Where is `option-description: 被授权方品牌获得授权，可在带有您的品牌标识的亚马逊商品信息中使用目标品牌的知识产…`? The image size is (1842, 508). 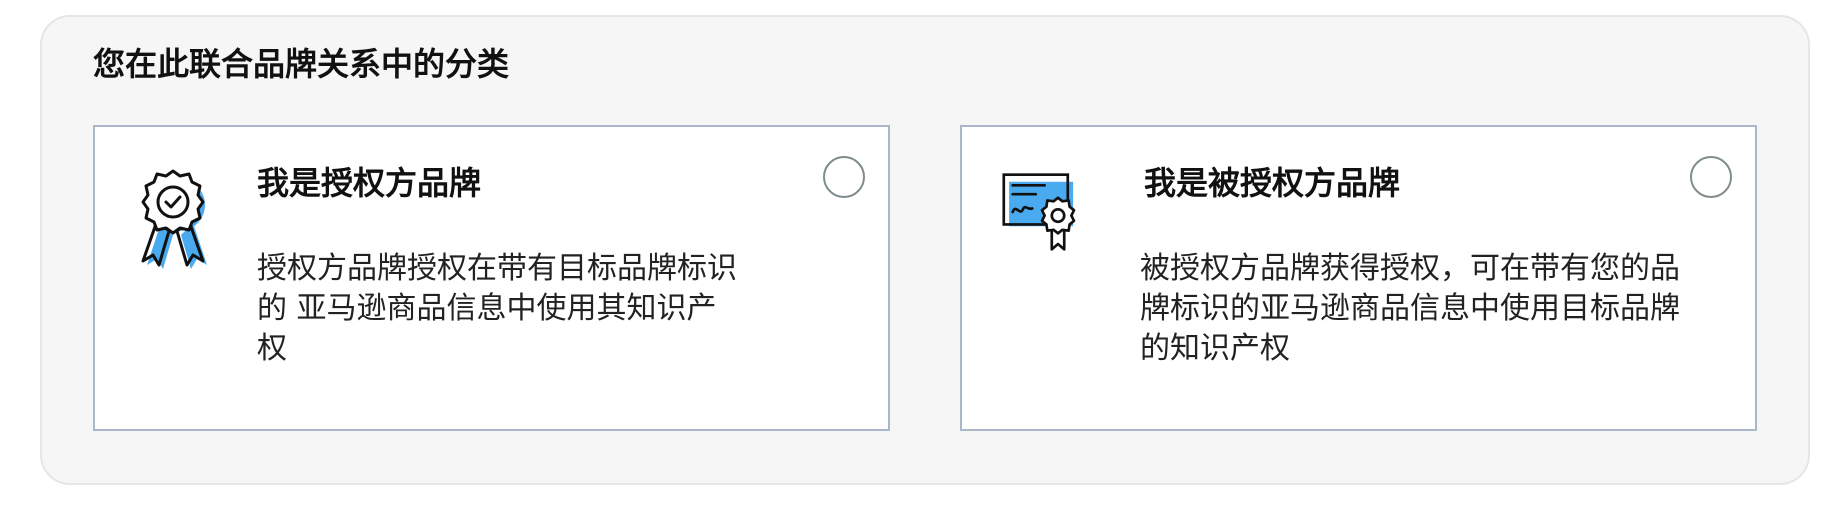
option-description: 被授权方品牌获得授权，可在带有您的品牌标识的亚马逊商品信息中使用目标品牌的知识产… is located at coordinates (1410, 308).